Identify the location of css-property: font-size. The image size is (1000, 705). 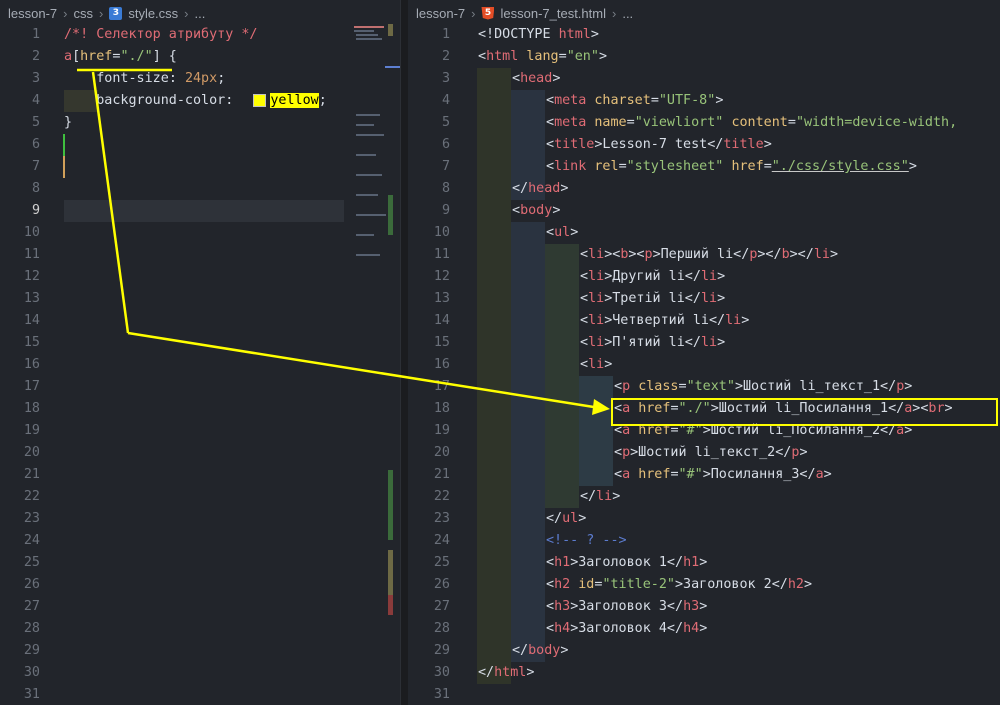
(132, 78).